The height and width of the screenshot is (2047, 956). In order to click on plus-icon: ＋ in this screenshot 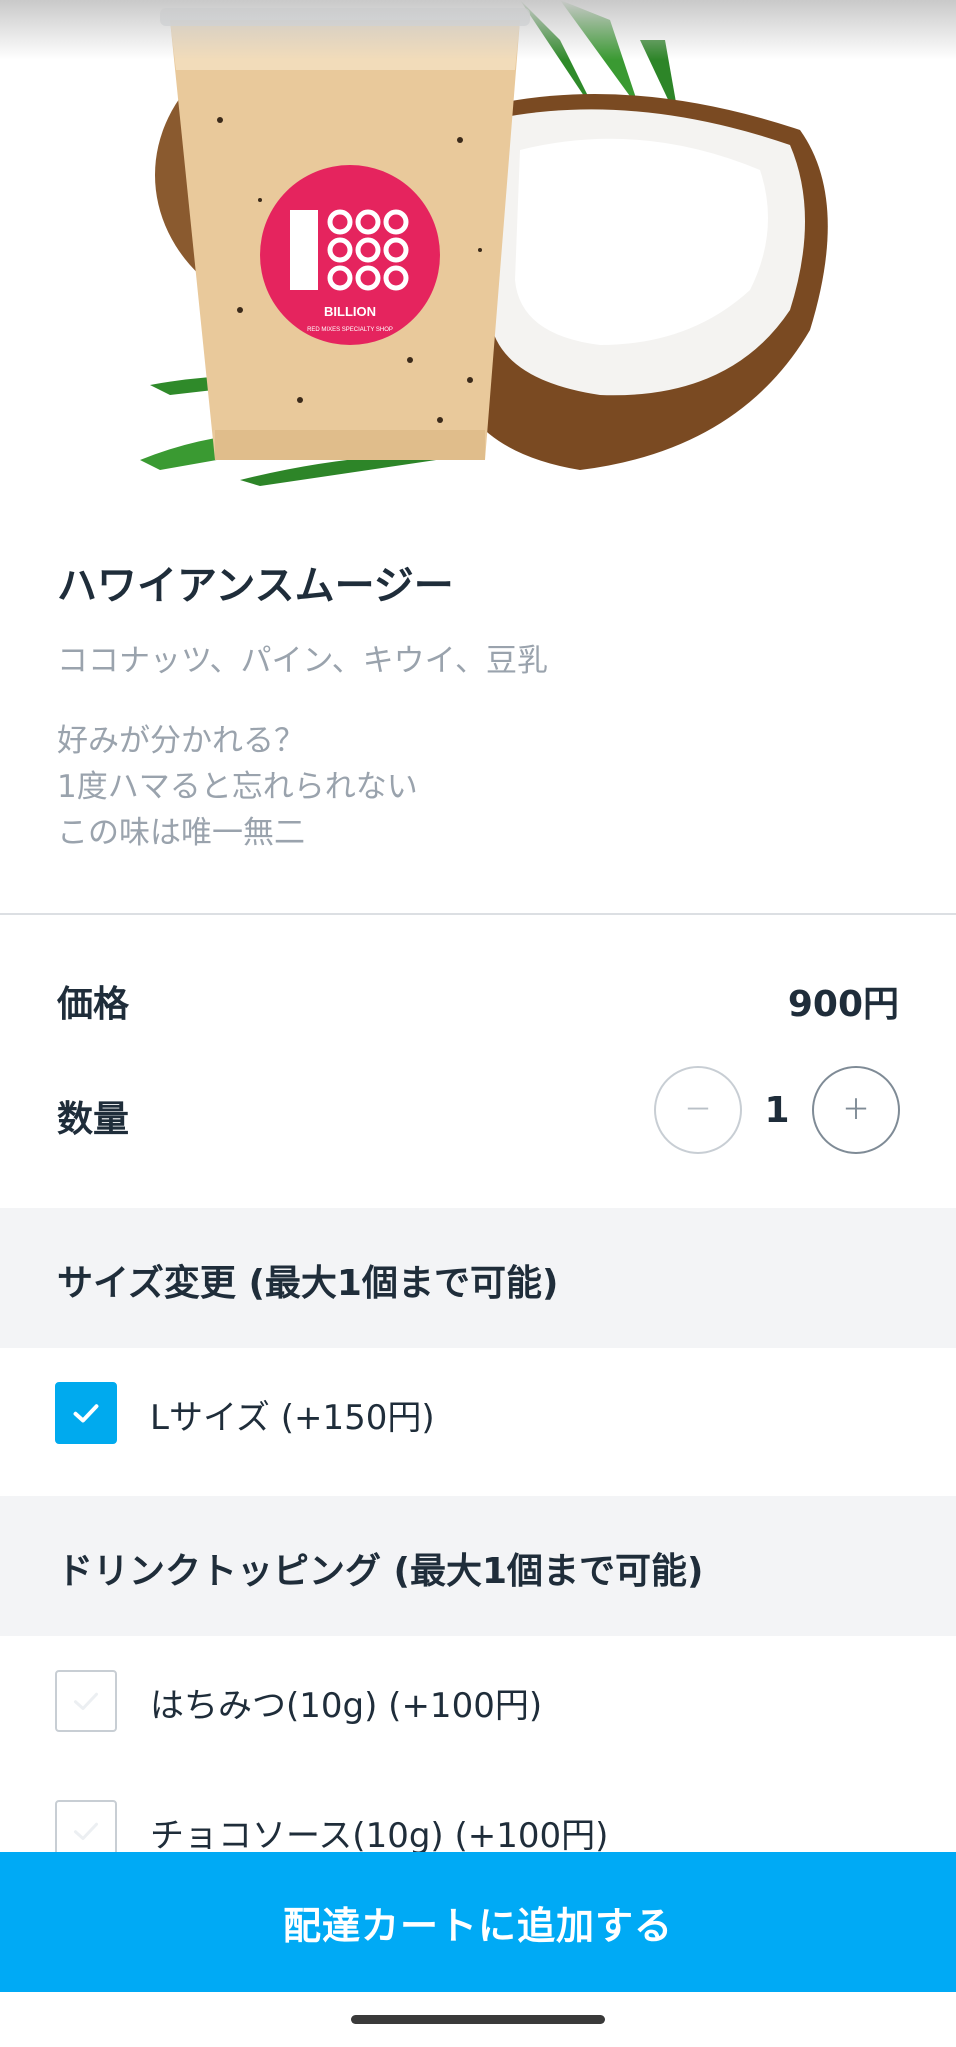, I will do `click(855, 1109)`.